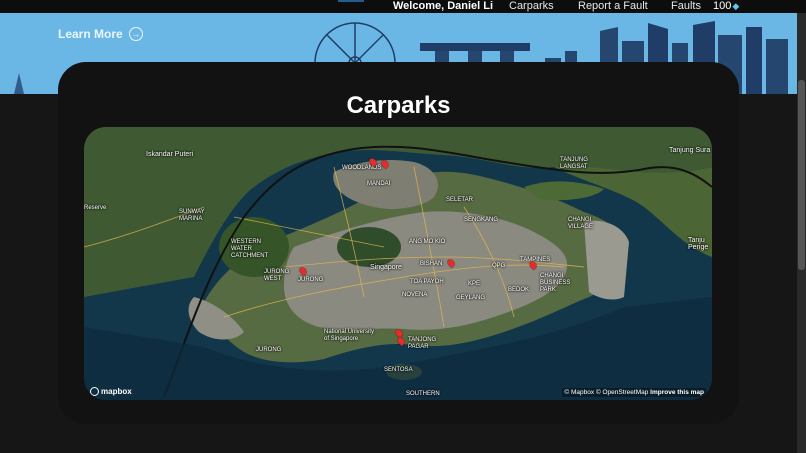 This screenshot has width=806, height=453. I want to click on map-label-sentosa: SENTOSA, so click(398, 370).